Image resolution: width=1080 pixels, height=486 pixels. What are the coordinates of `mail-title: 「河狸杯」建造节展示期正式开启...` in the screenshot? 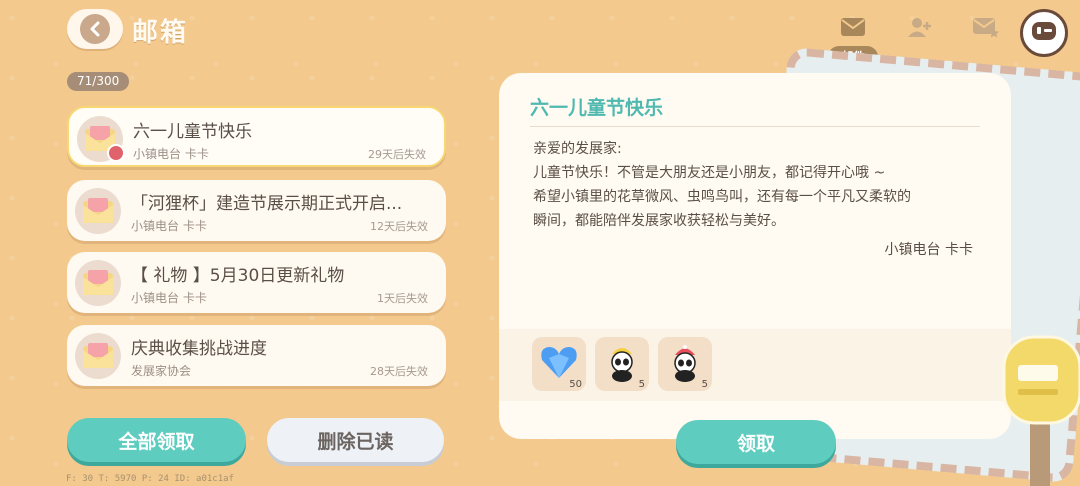 It's located at (267, 204).